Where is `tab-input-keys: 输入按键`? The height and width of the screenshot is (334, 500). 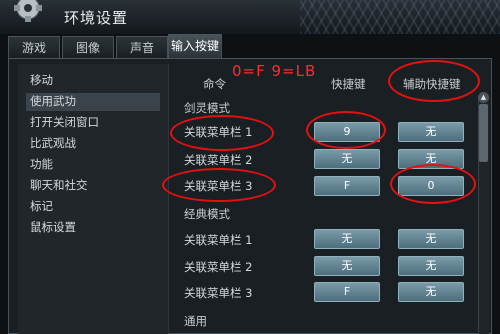 tab-input-keys: 输入按键 is located at coordinates (195, 46).